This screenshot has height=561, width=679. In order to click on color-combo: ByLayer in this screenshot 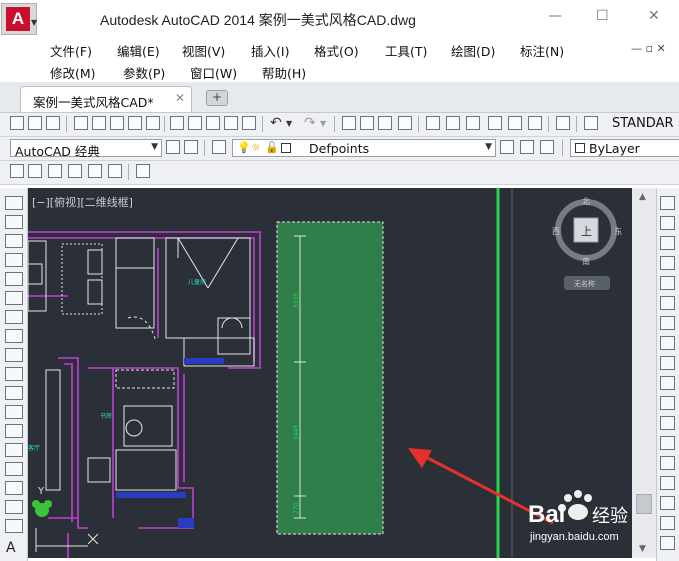, I will do `click(624, 148)`.